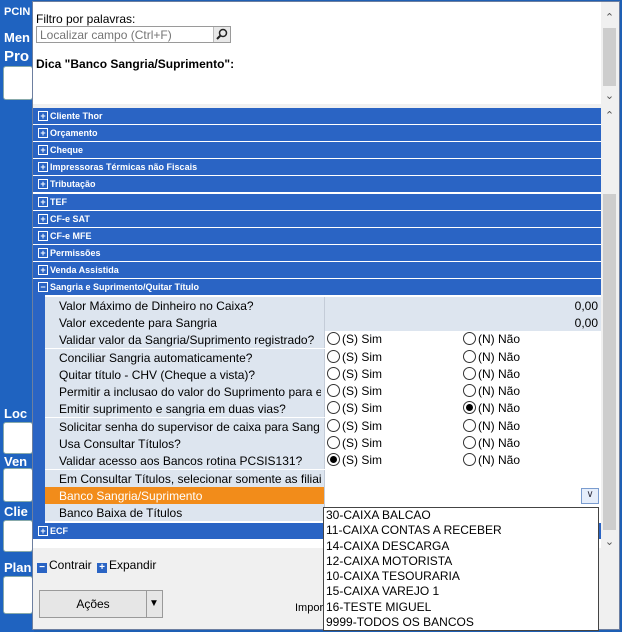 This screenshot has width=622, height=632. I want to click on dropdown-option: 16-TESTE MIGUEL, so click(461, 607).